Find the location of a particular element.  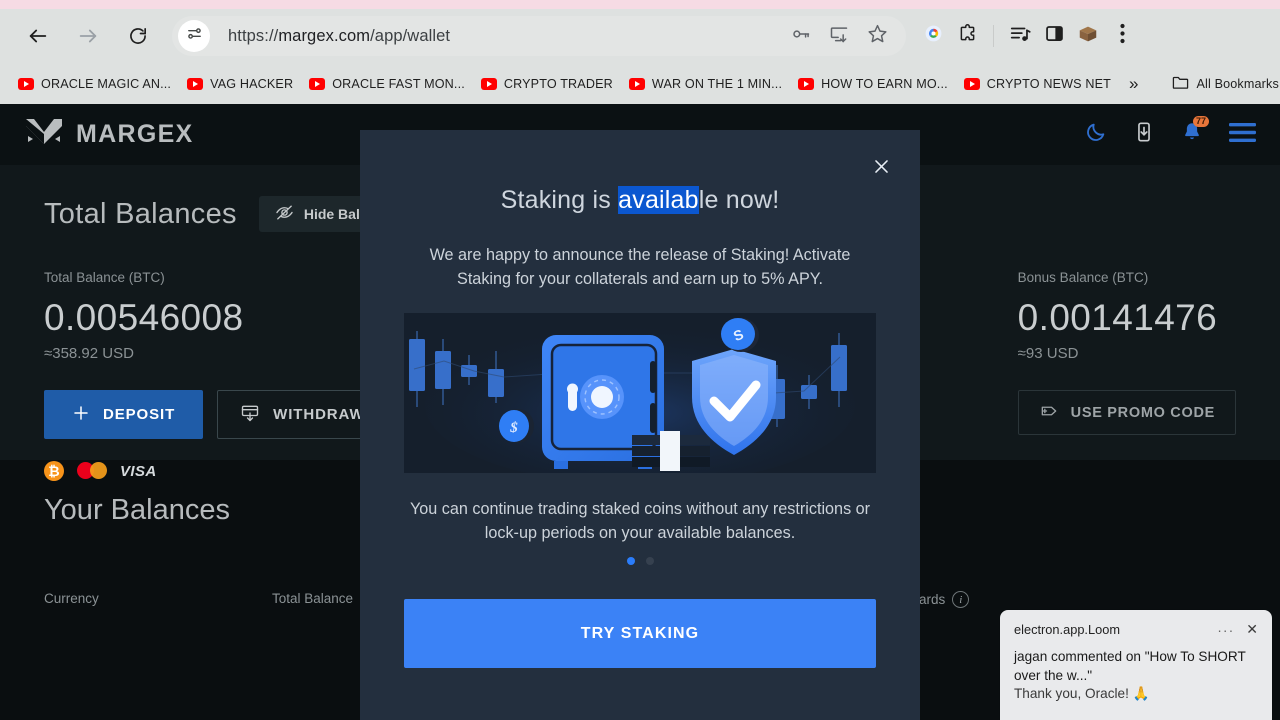

close-icon is located at coordinates (881, 169).